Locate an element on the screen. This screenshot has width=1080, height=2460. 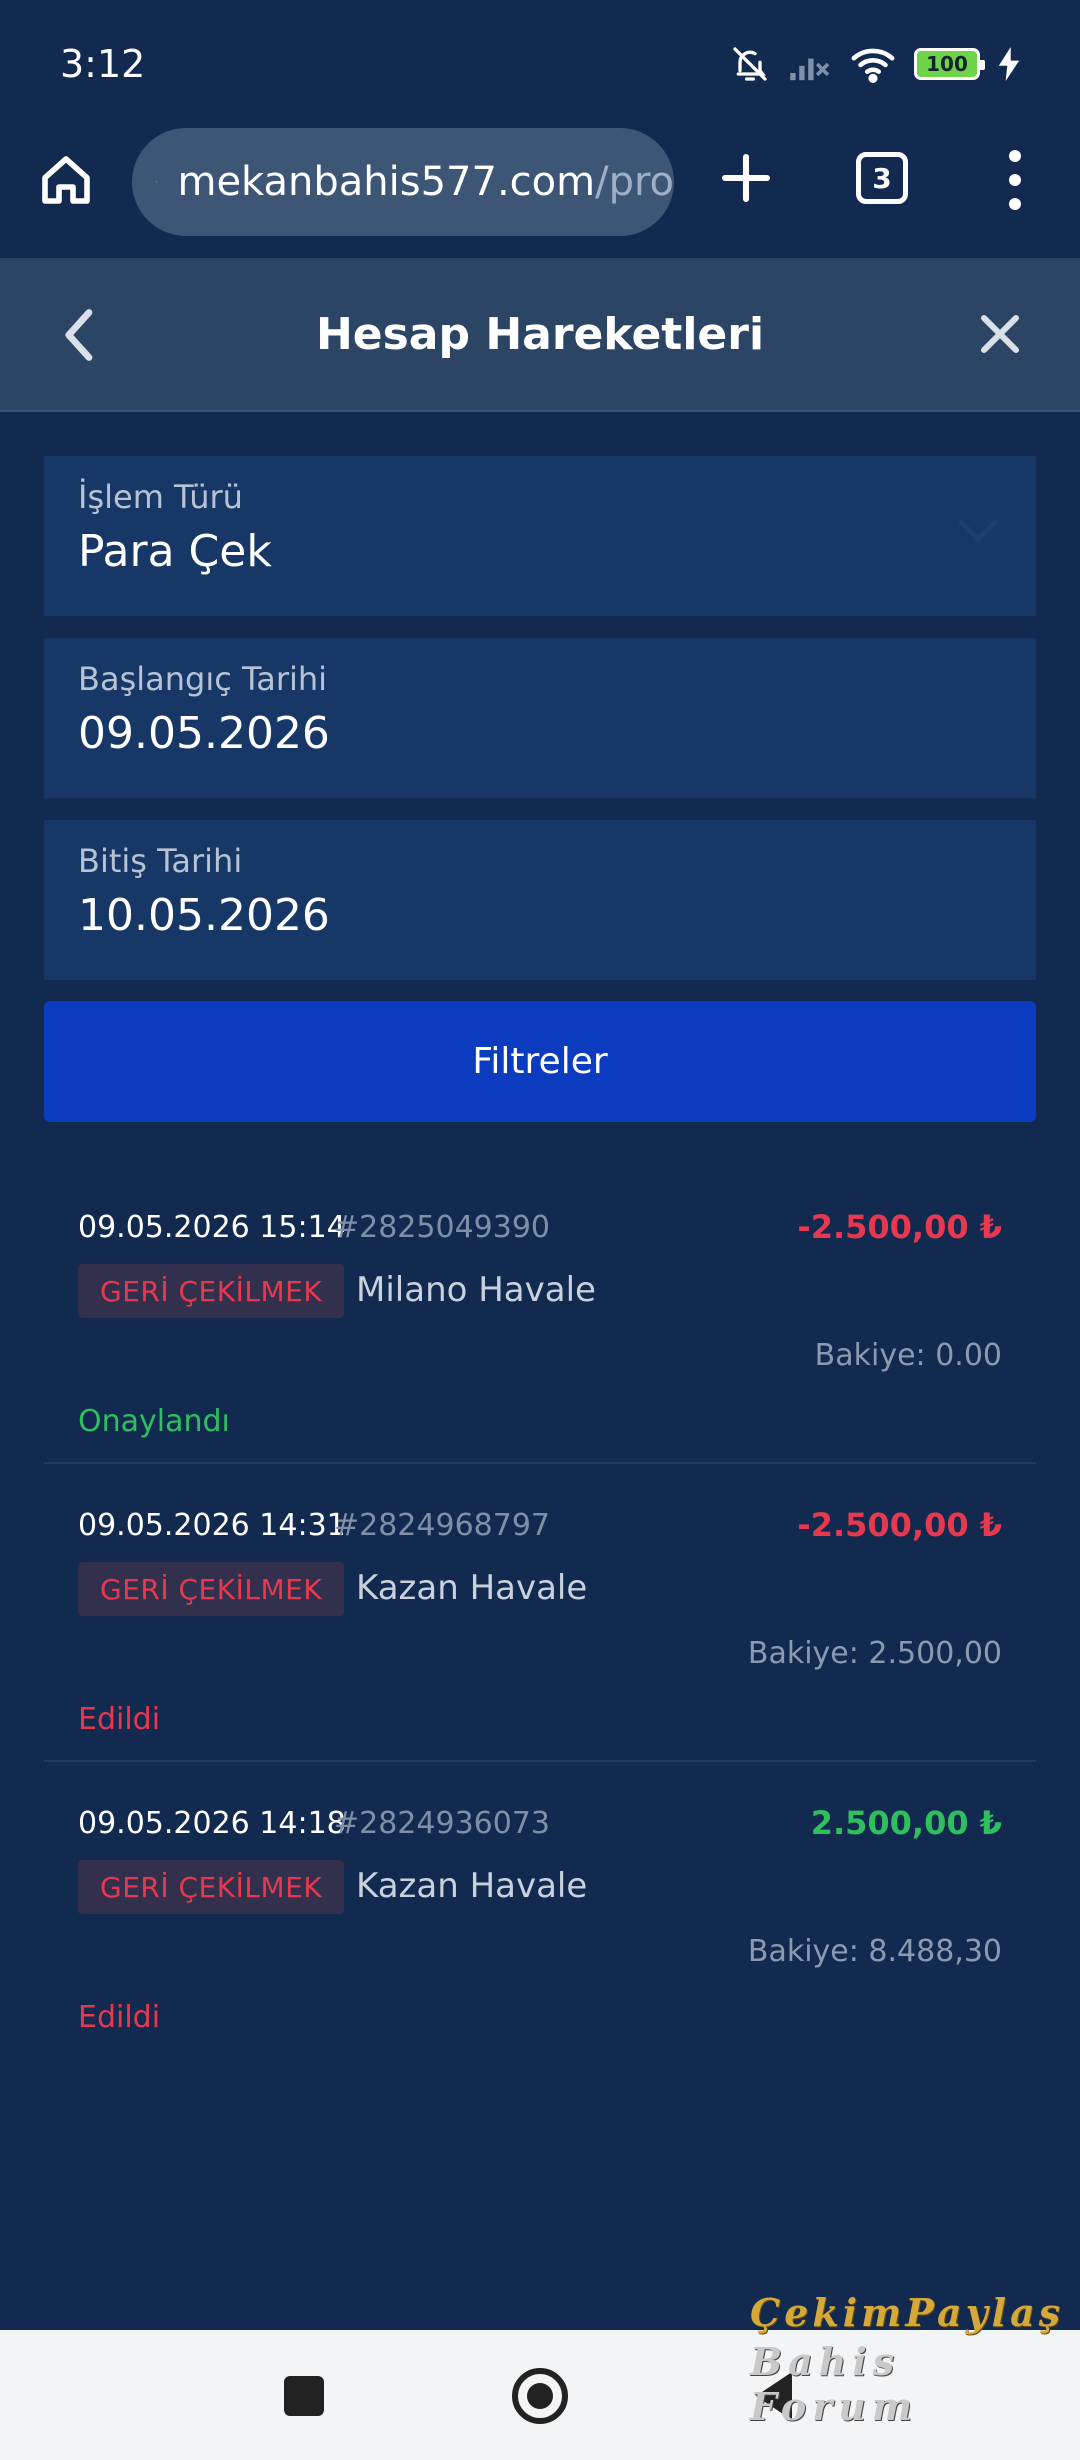
signal-icon is located at coordinates (810, 69).